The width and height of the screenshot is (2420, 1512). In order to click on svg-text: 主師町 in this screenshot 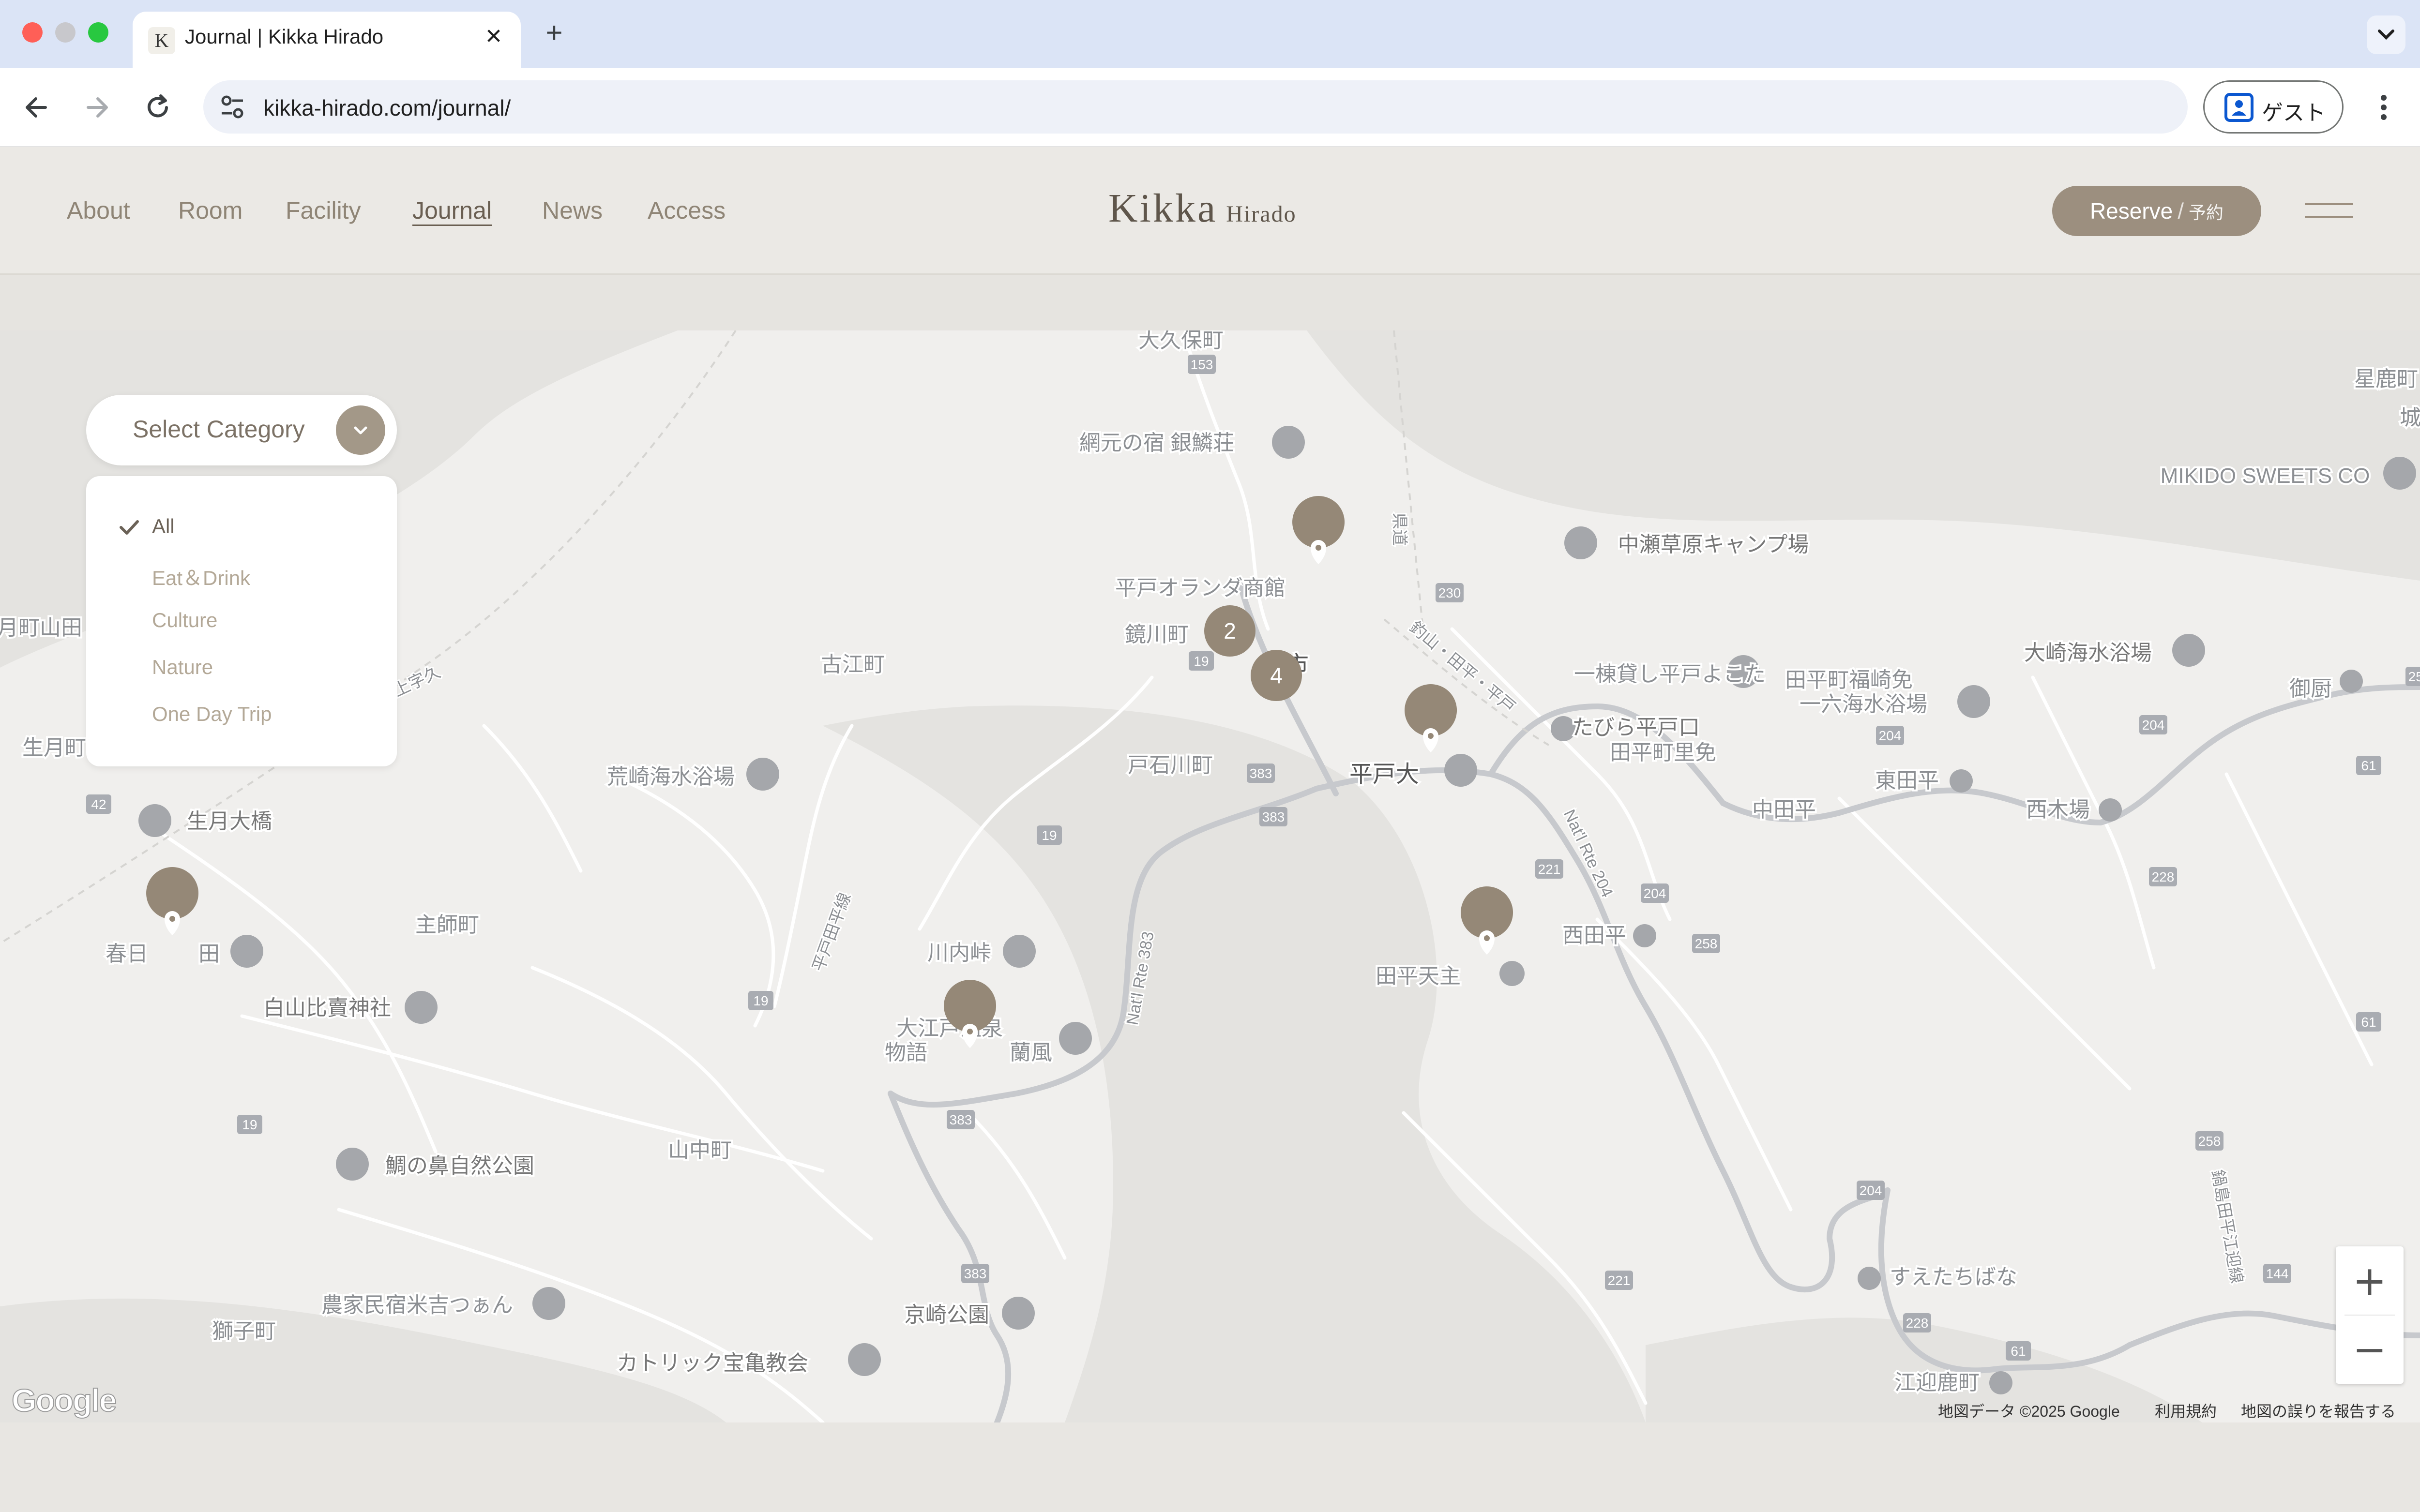, I will do `click(447, 925)`.